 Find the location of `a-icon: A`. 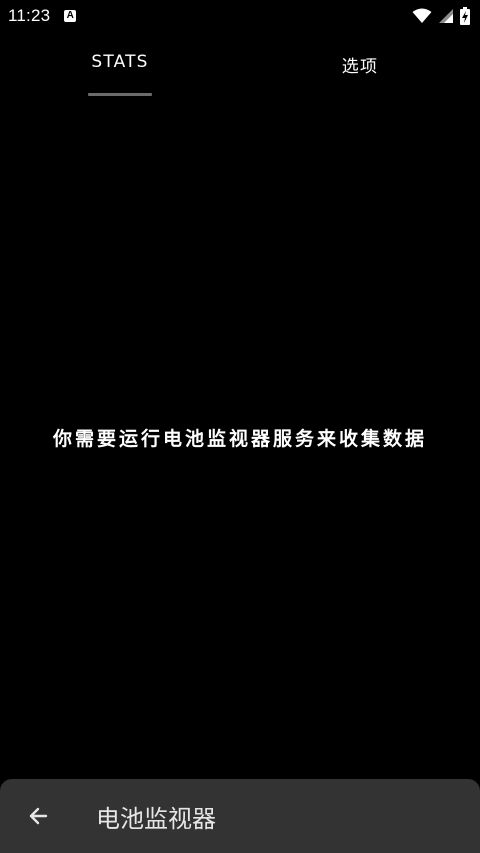

a-icon: A is located at coordinates (70, 16).